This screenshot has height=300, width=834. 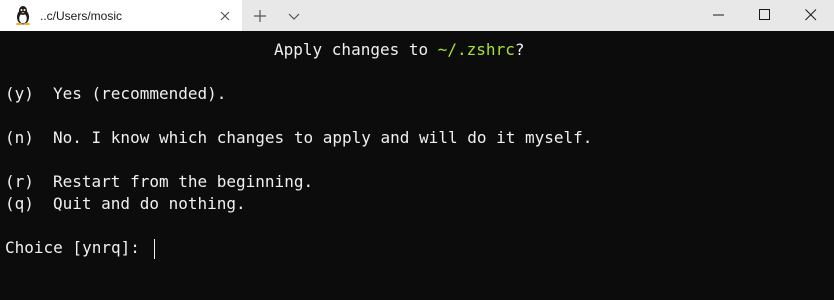 I want to click on close-window-button, so click(x=811, y=15).